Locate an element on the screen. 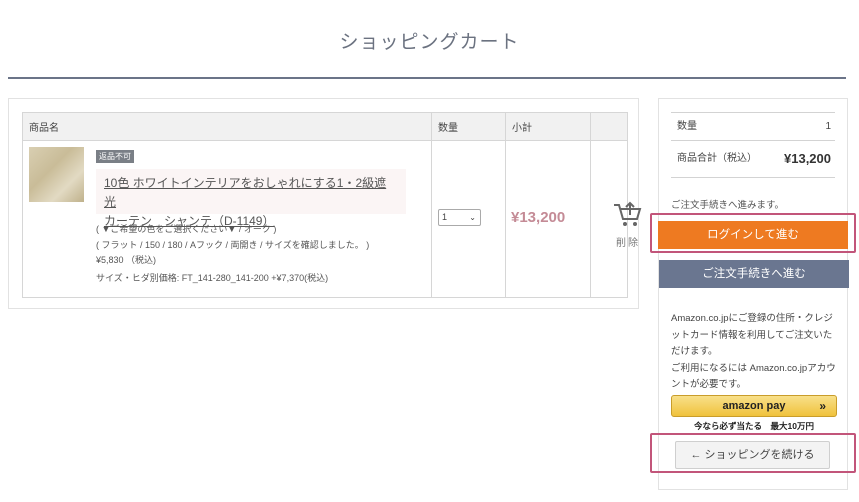 Image resolution: width=859 pixels, height=502 pixels. delete-button: 削除 is located at coordinates (628, 225).